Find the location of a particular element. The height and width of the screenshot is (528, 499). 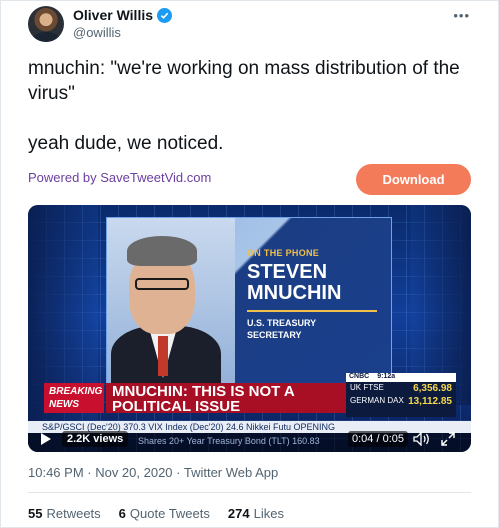

more-icon: ••• is located at coordinates (461, 15).